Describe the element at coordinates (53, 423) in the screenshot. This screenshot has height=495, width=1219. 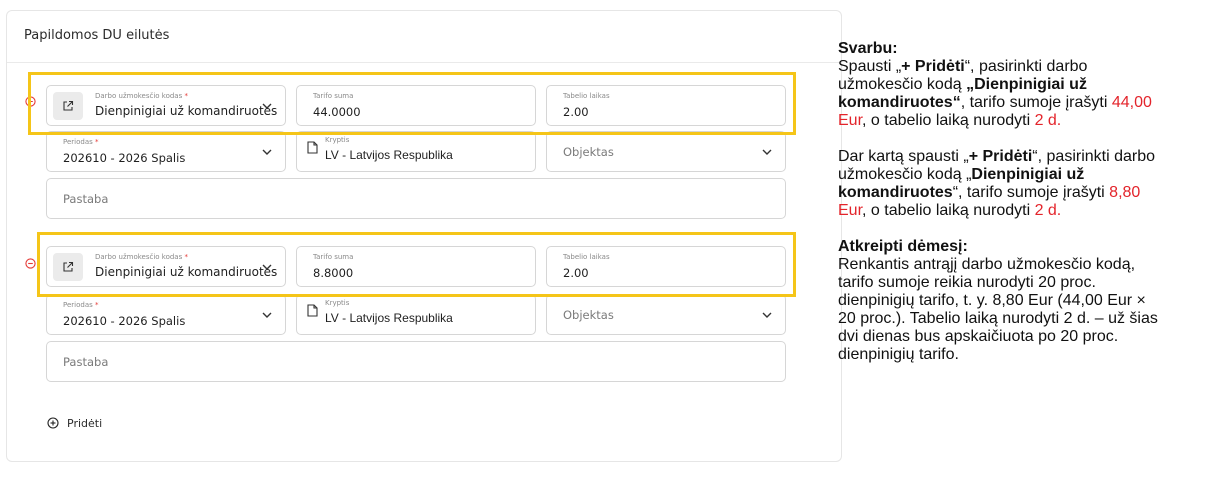
I see `plus-circle-icon` at that location.